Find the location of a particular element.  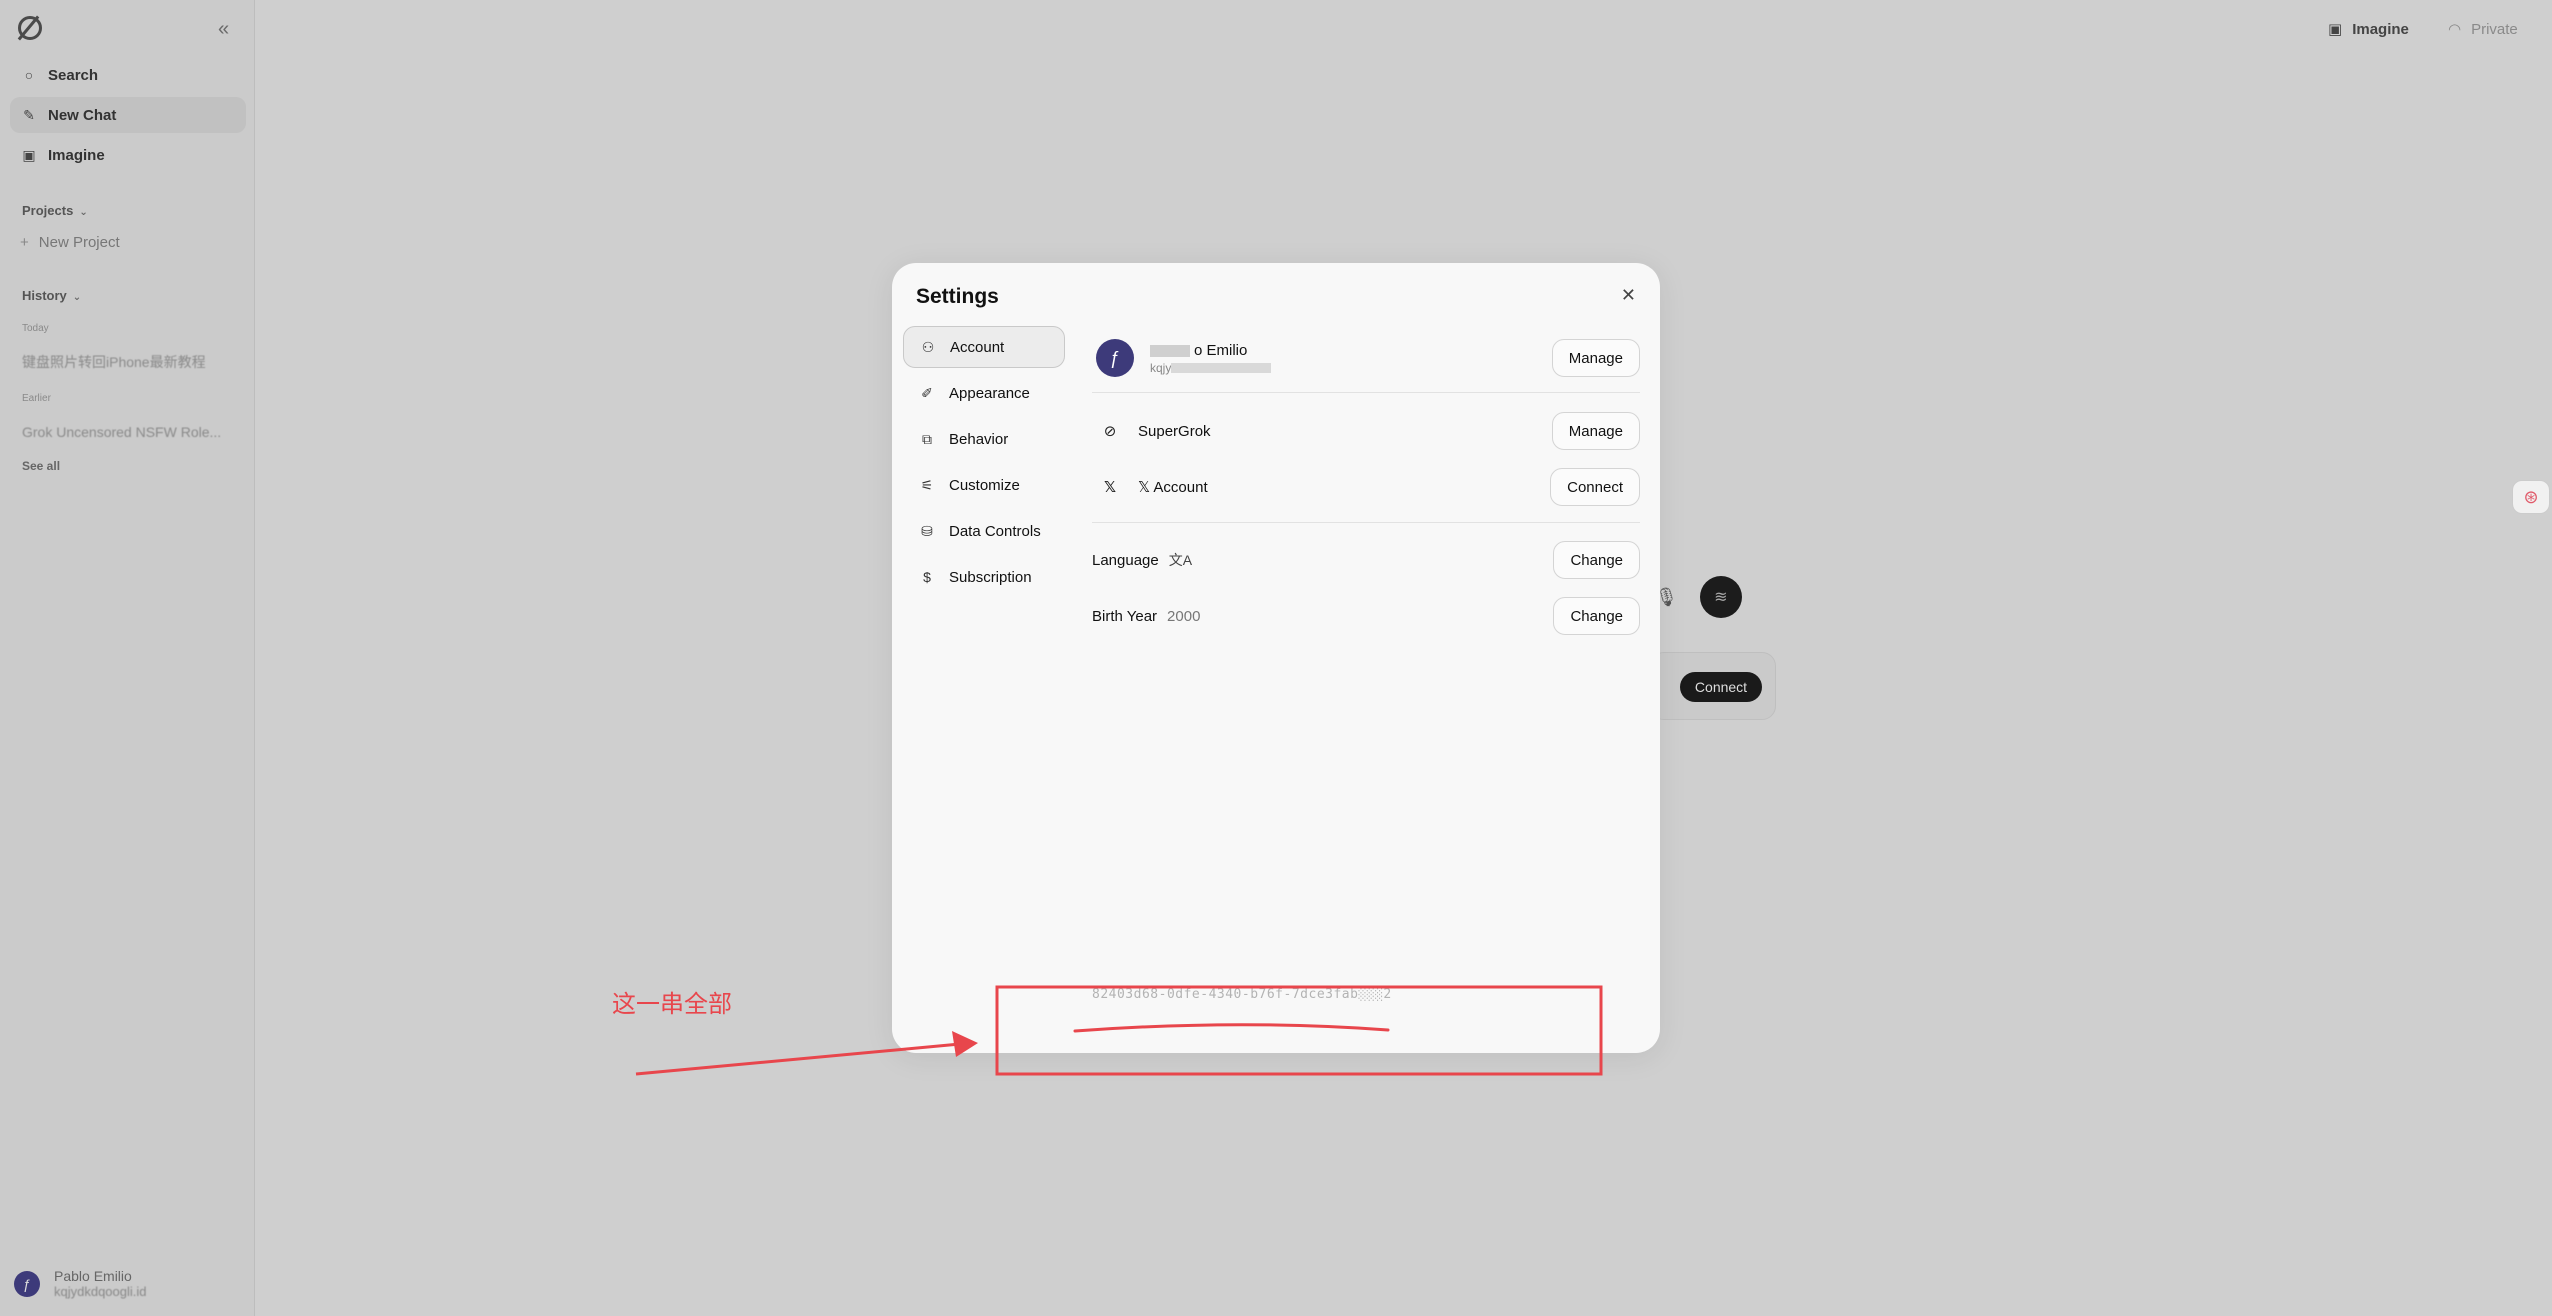

collapse-sidebar-icon: « is located at coordinates (223, 29).